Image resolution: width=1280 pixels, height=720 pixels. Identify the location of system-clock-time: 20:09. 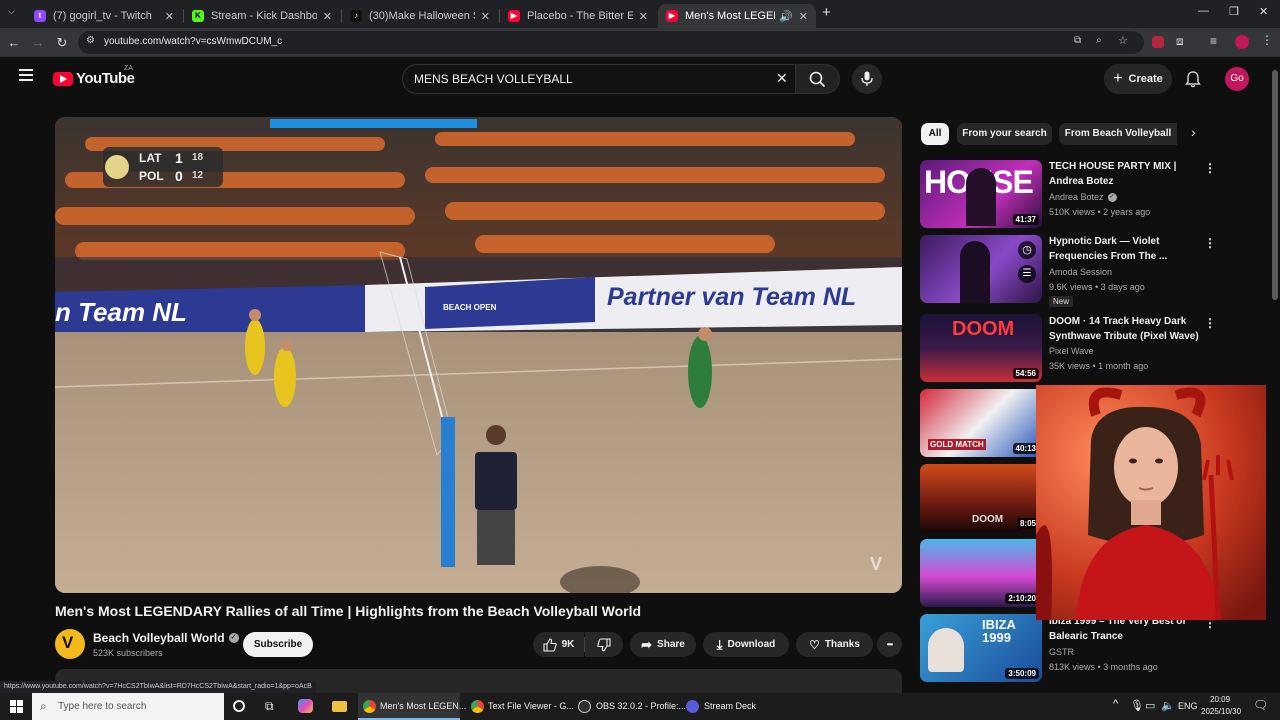
(1220, 699).